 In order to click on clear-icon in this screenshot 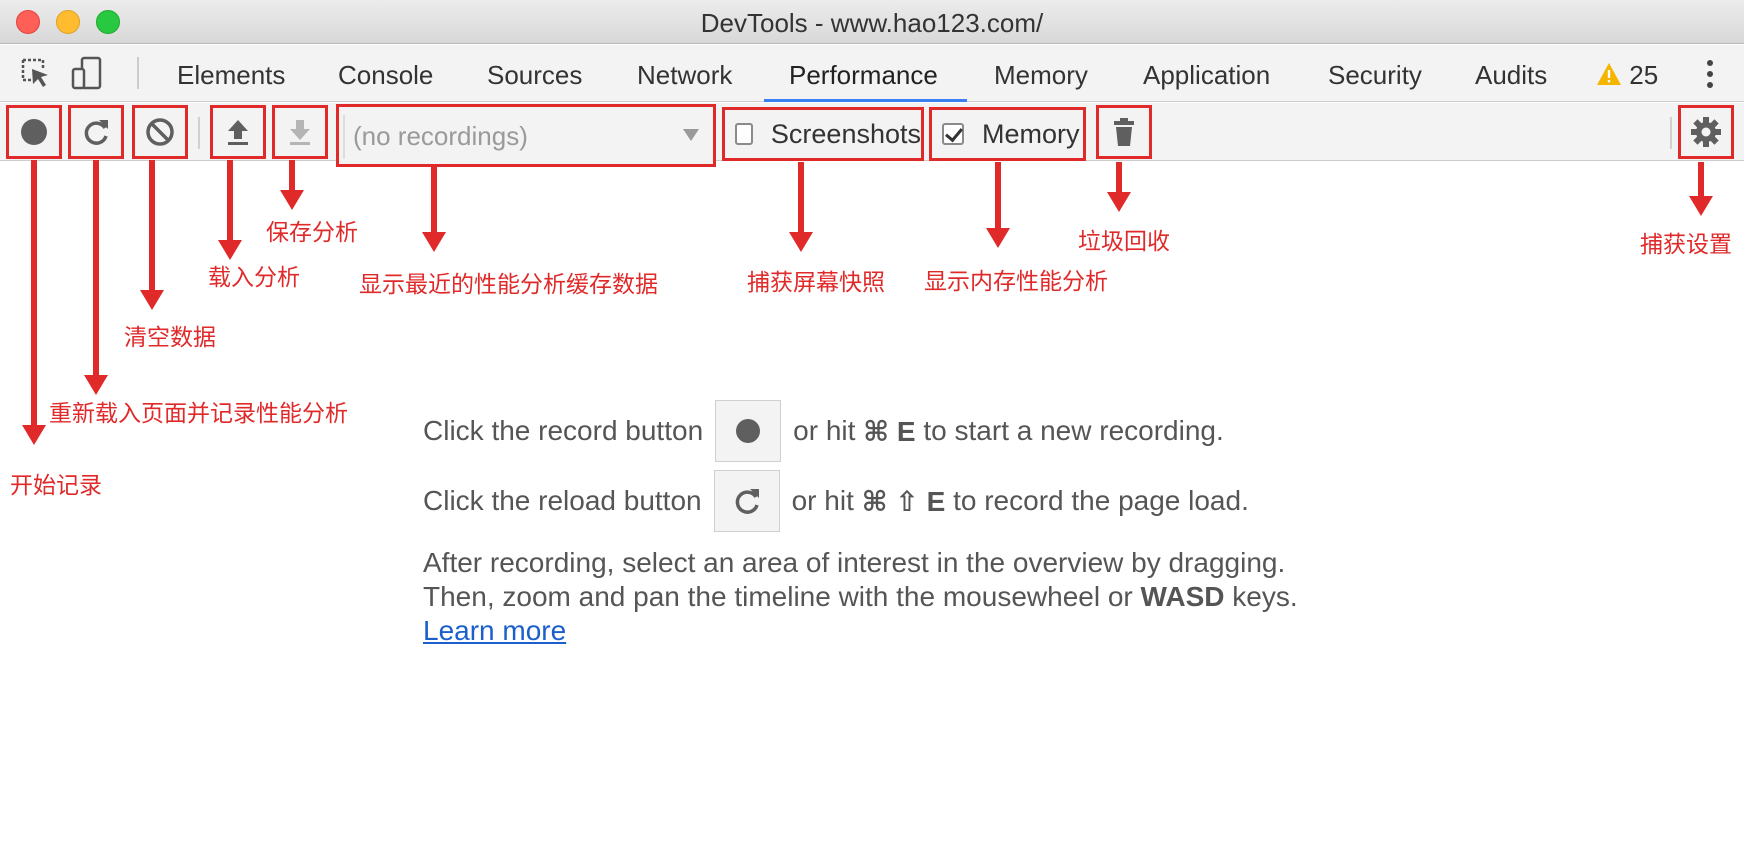, I will do `click(160, 132)`.